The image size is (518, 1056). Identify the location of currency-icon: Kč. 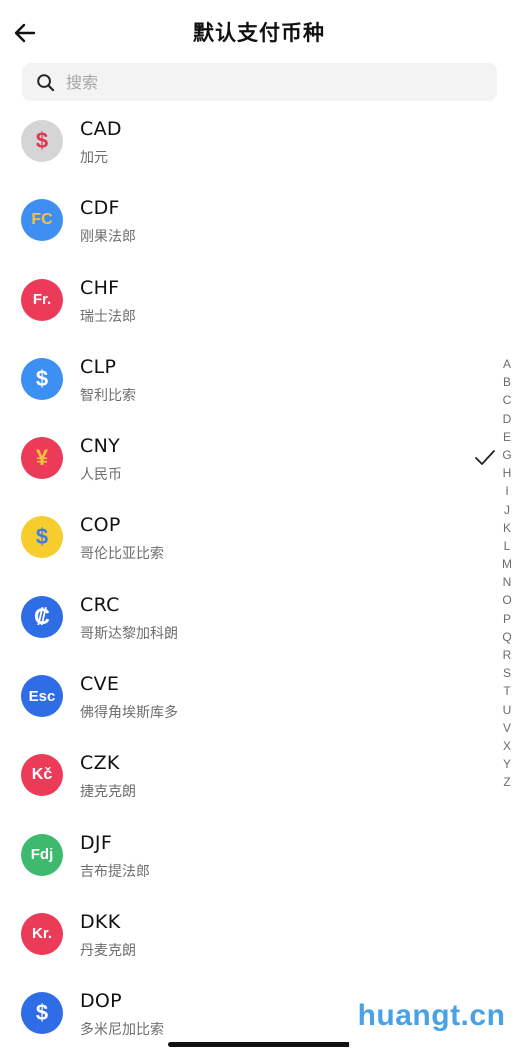
(42, 775).